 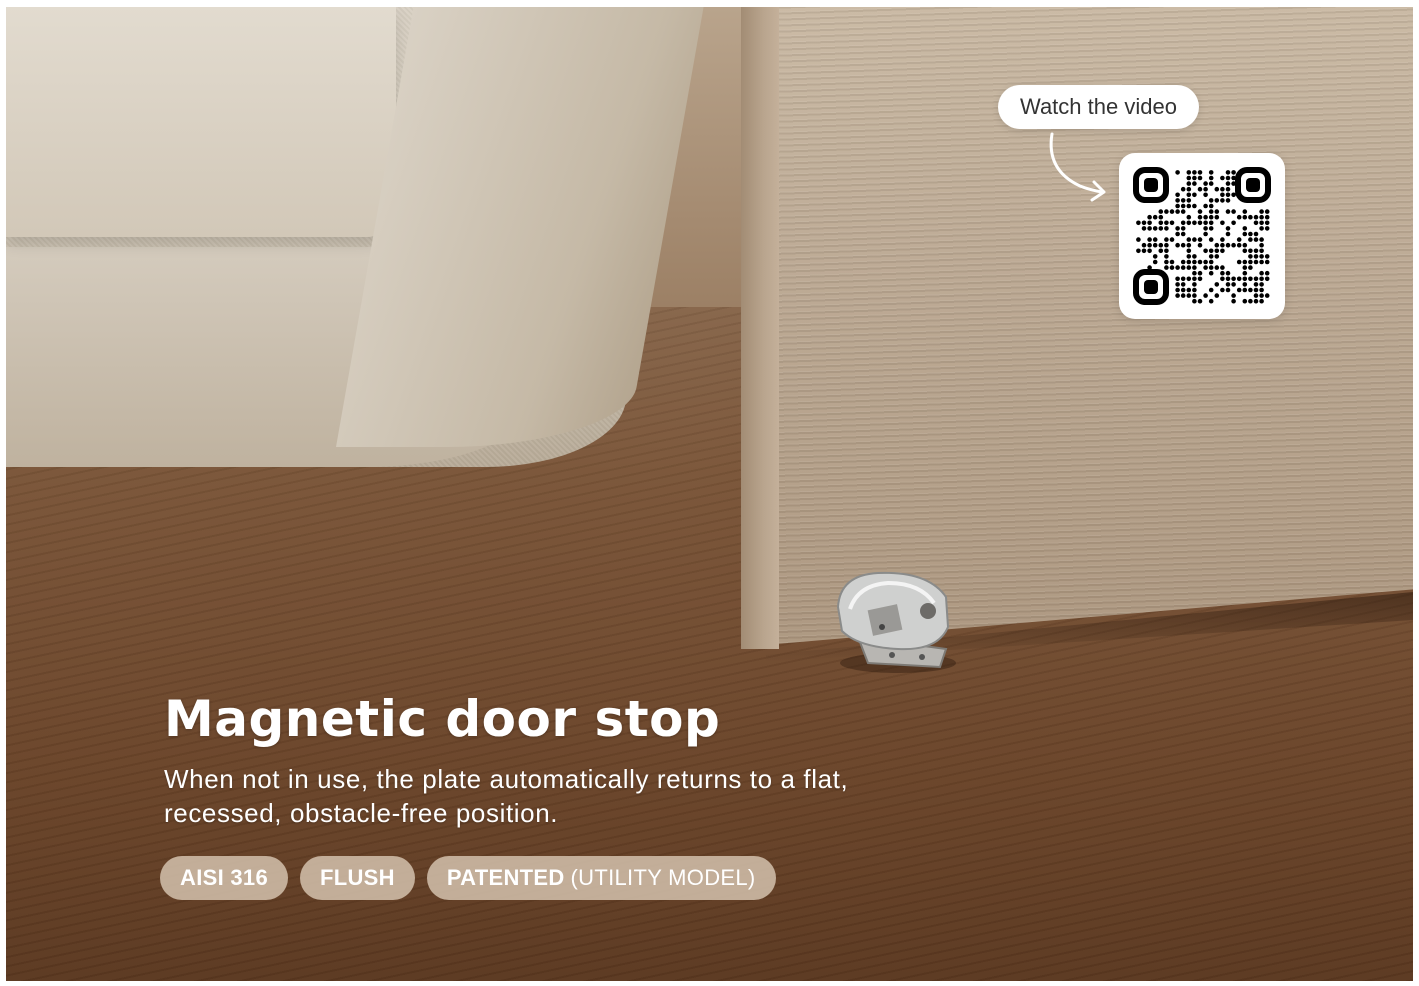 I want to click on tag-patented: PATENTED (UTILITY MODEL), so click(x=601, y=878).